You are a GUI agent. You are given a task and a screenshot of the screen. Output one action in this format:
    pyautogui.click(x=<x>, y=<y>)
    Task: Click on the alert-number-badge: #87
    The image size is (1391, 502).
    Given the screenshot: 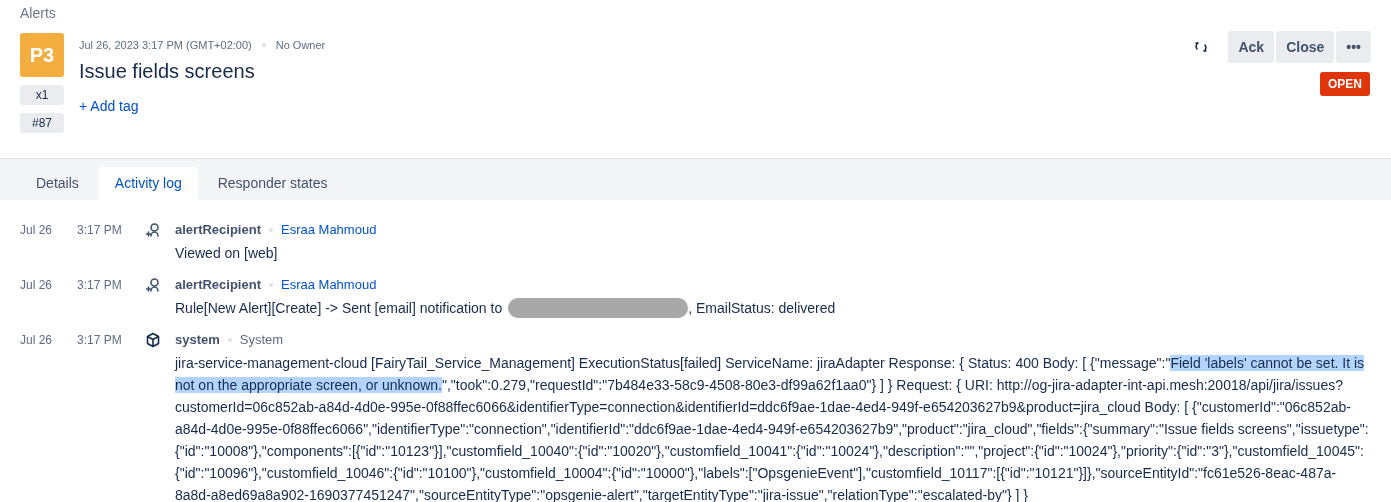 What is the action you would take?
    pyautogui.click(x=42, y=123)
    